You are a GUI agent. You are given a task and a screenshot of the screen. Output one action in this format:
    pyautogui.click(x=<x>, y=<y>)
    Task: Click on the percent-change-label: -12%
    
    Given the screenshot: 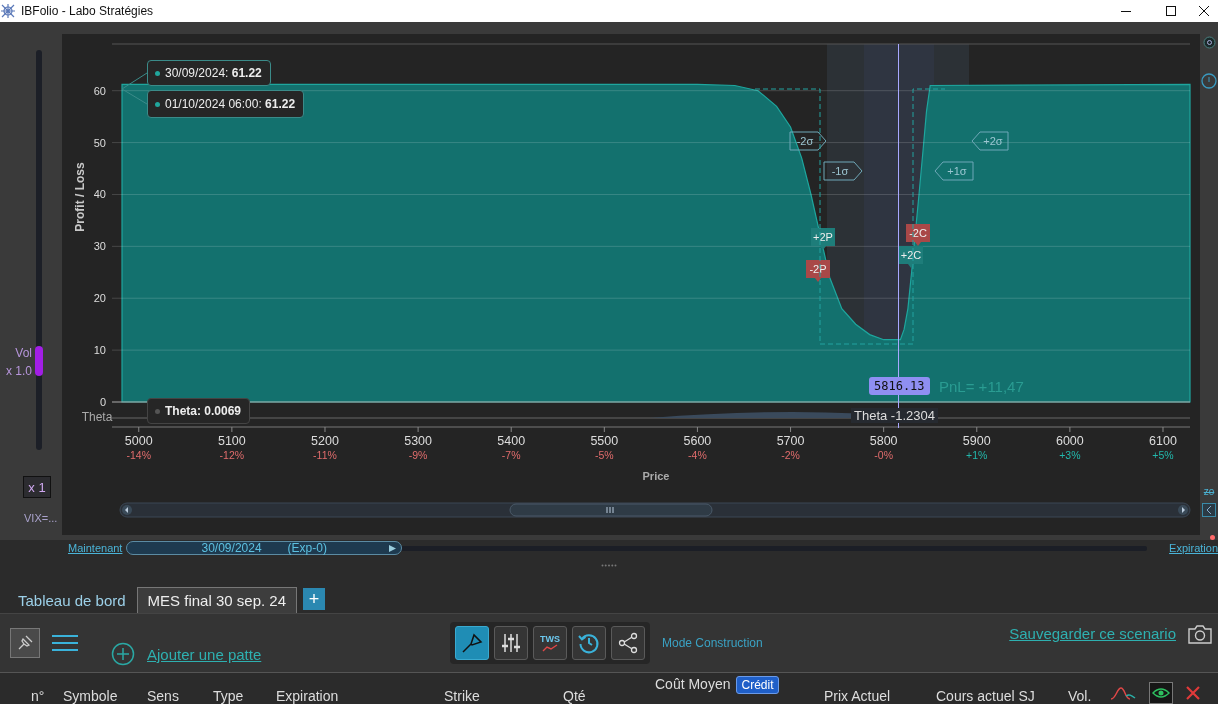 What is the action you would take?
    pyautogui.click(x=232, y=455)
    